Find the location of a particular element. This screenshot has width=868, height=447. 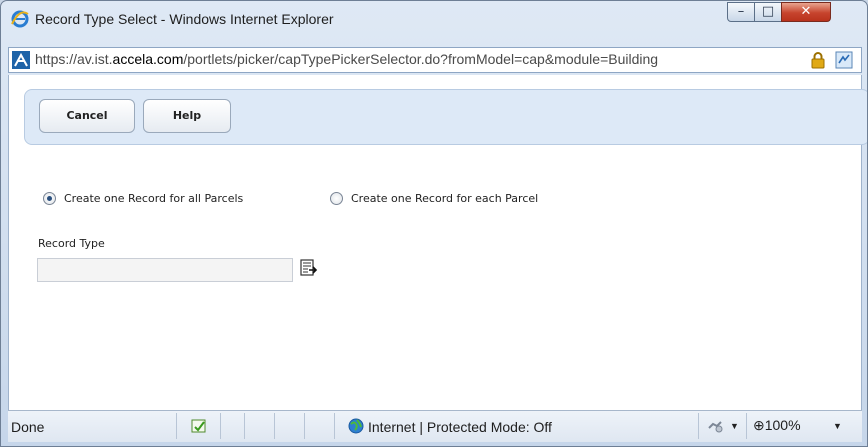

cancel-button: Cancel is located at coordinates (87, 116).